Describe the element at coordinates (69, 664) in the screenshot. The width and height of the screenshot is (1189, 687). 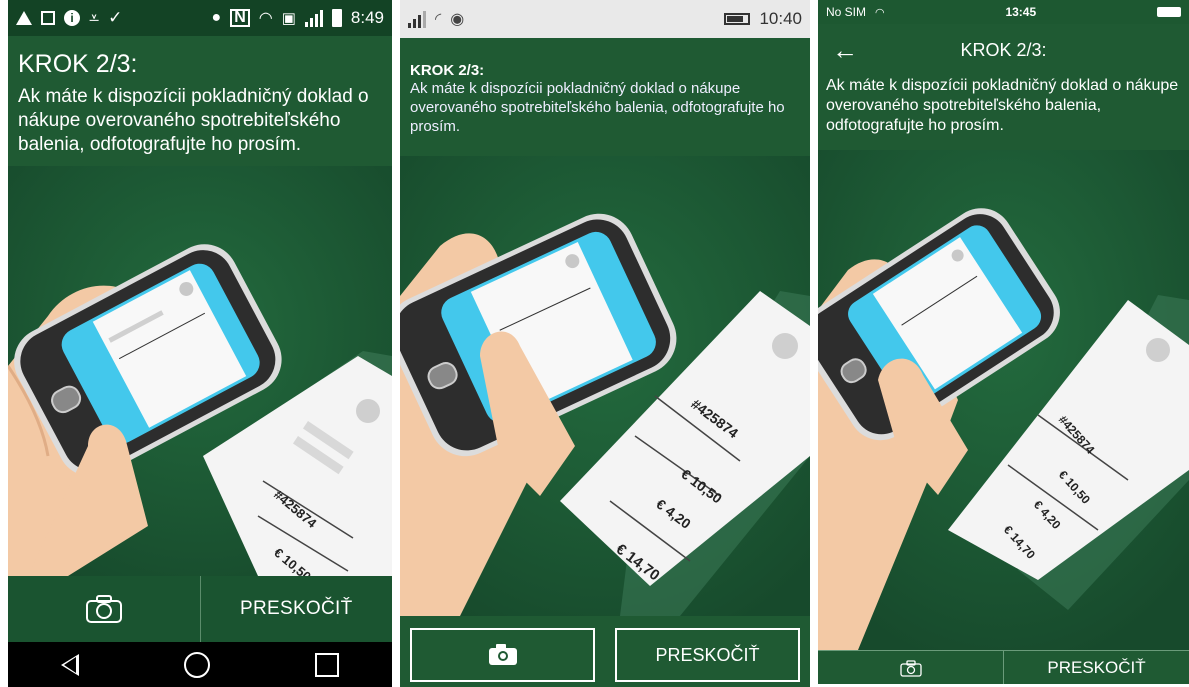
I see `nav-back-icon` at that location.